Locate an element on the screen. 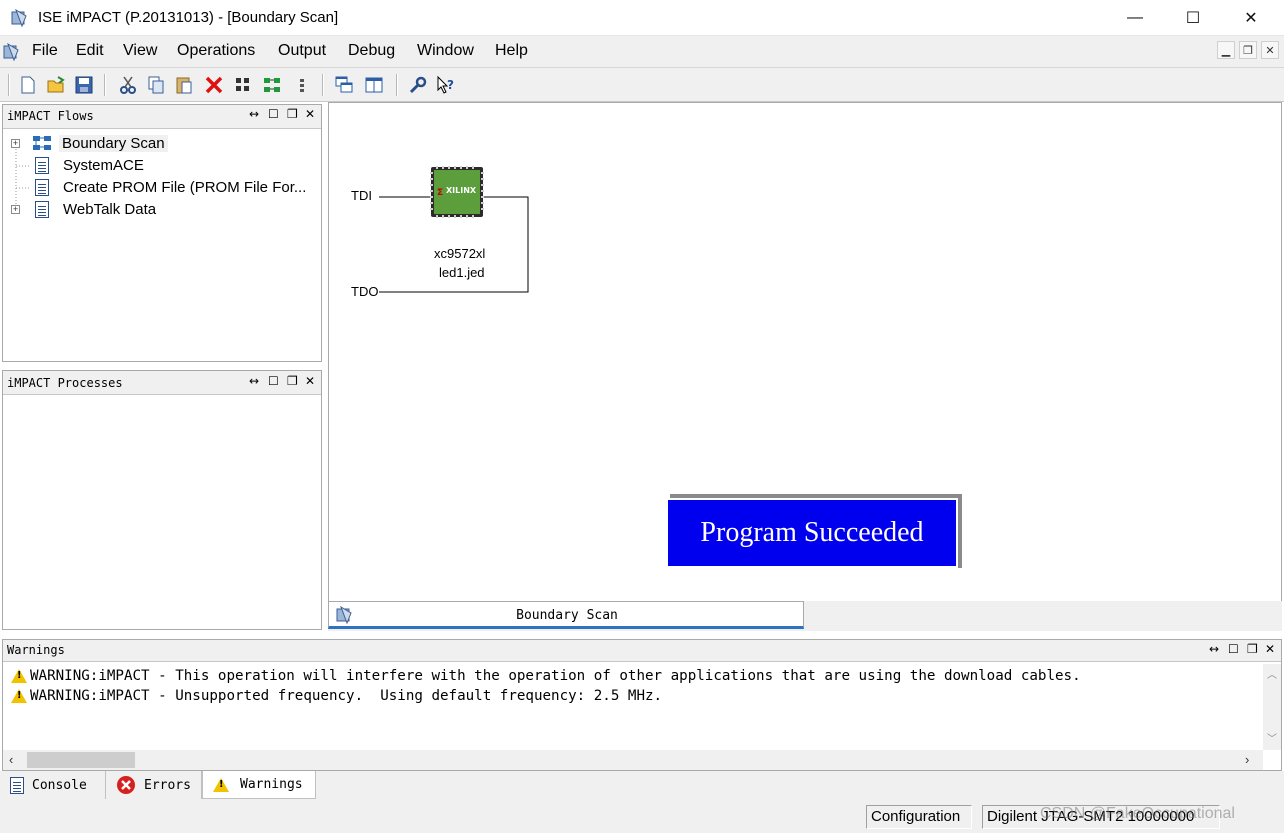 The image size is (1284, 833). tree-item-boundary-scan: + Boundary Scan is located at coordinates (165, 143).